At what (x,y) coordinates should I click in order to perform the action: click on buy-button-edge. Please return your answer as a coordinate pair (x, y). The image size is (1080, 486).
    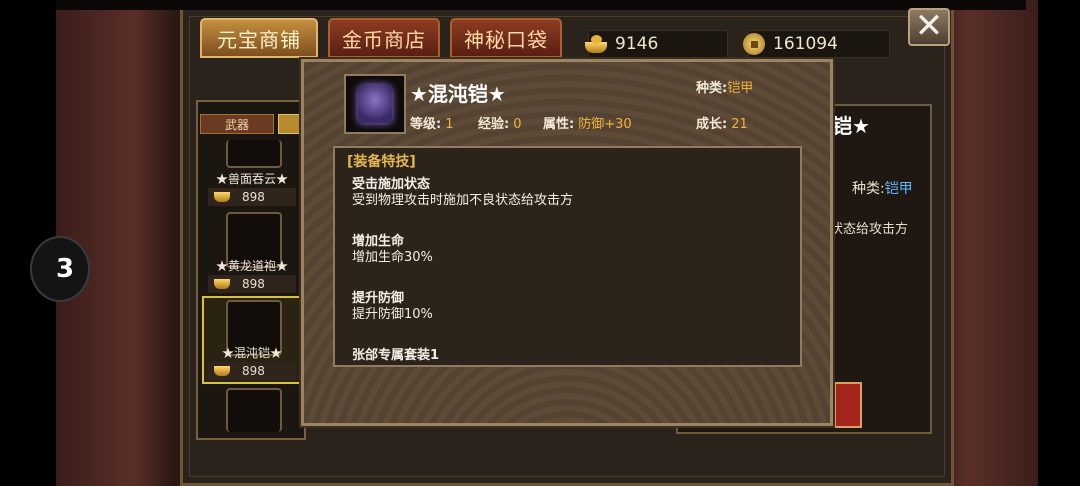
    Looking at the image, I should click on (848, 405).